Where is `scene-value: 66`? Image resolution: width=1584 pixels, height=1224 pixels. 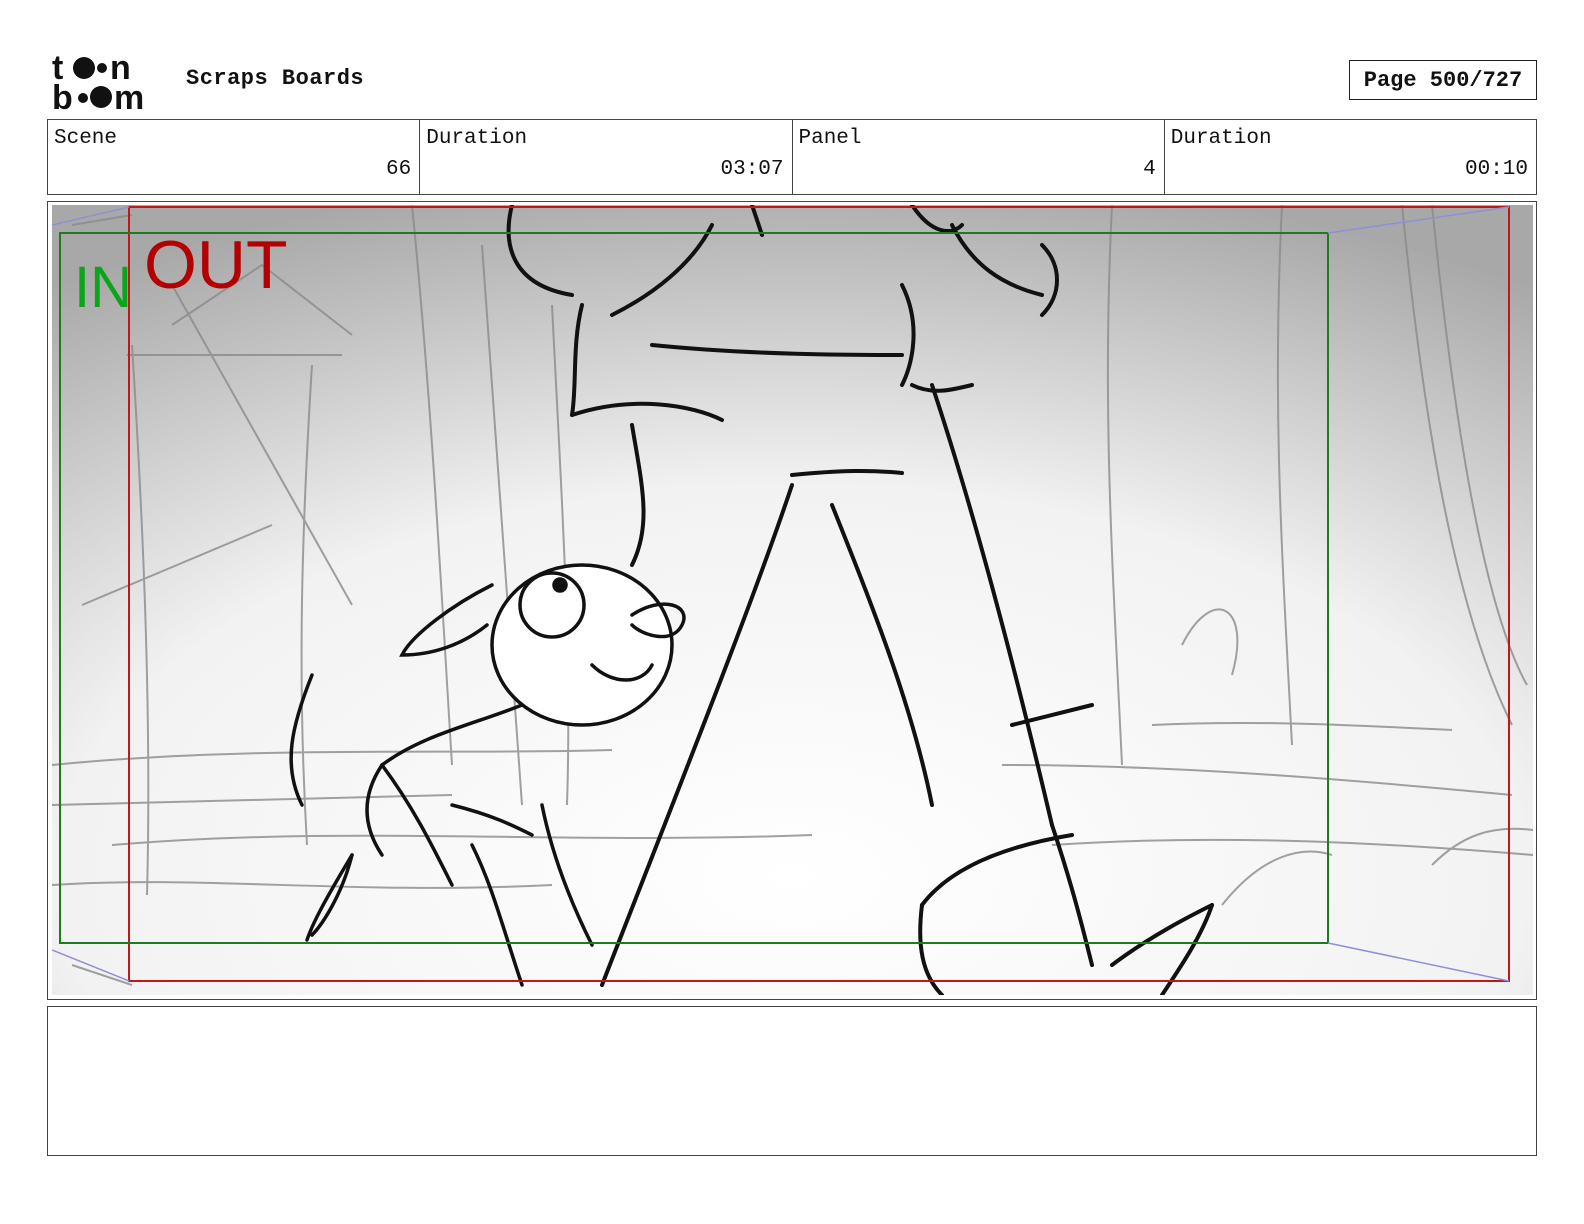
scene-value: 66 is located at coordinates (399, 169).